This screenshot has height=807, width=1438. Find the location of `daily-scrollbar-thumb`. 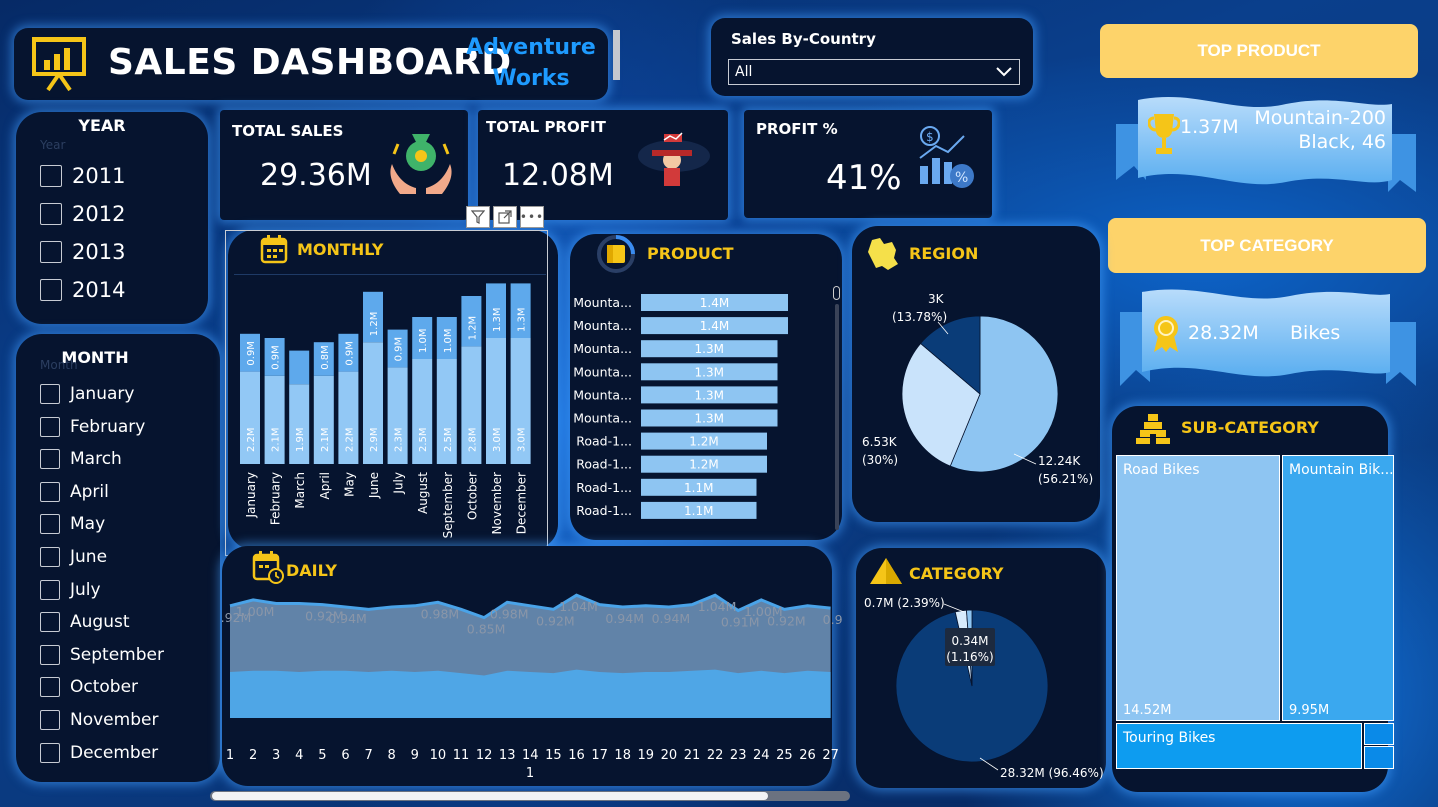

daily-scrollbar-thumb is located at coordinates (490, 796).